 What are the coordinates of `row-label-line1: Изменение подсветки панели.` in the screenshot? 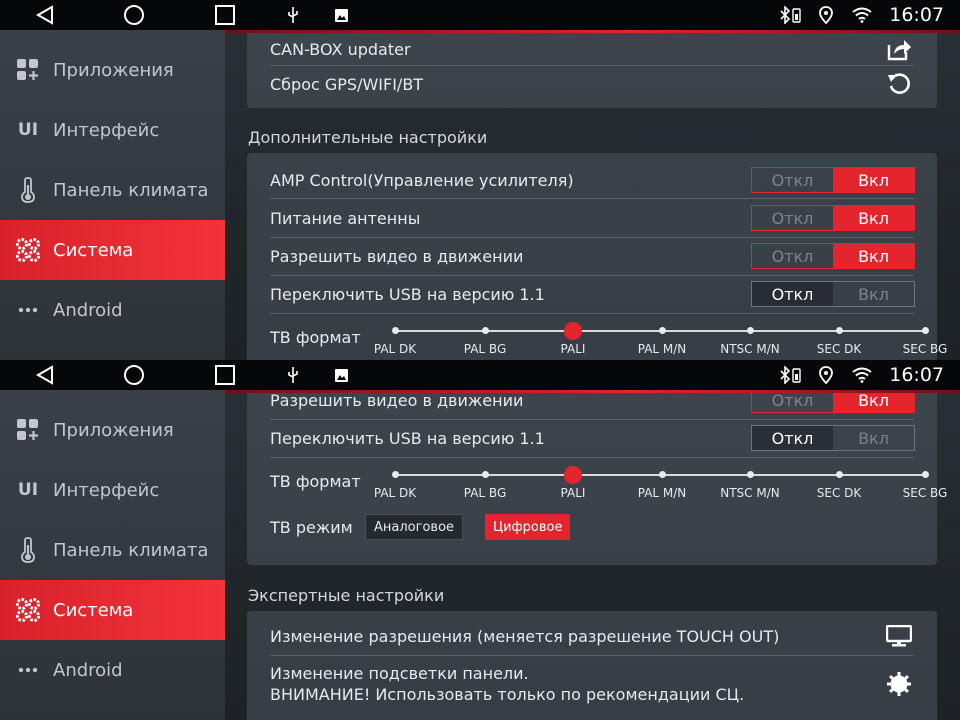 It's located at (399, 673).